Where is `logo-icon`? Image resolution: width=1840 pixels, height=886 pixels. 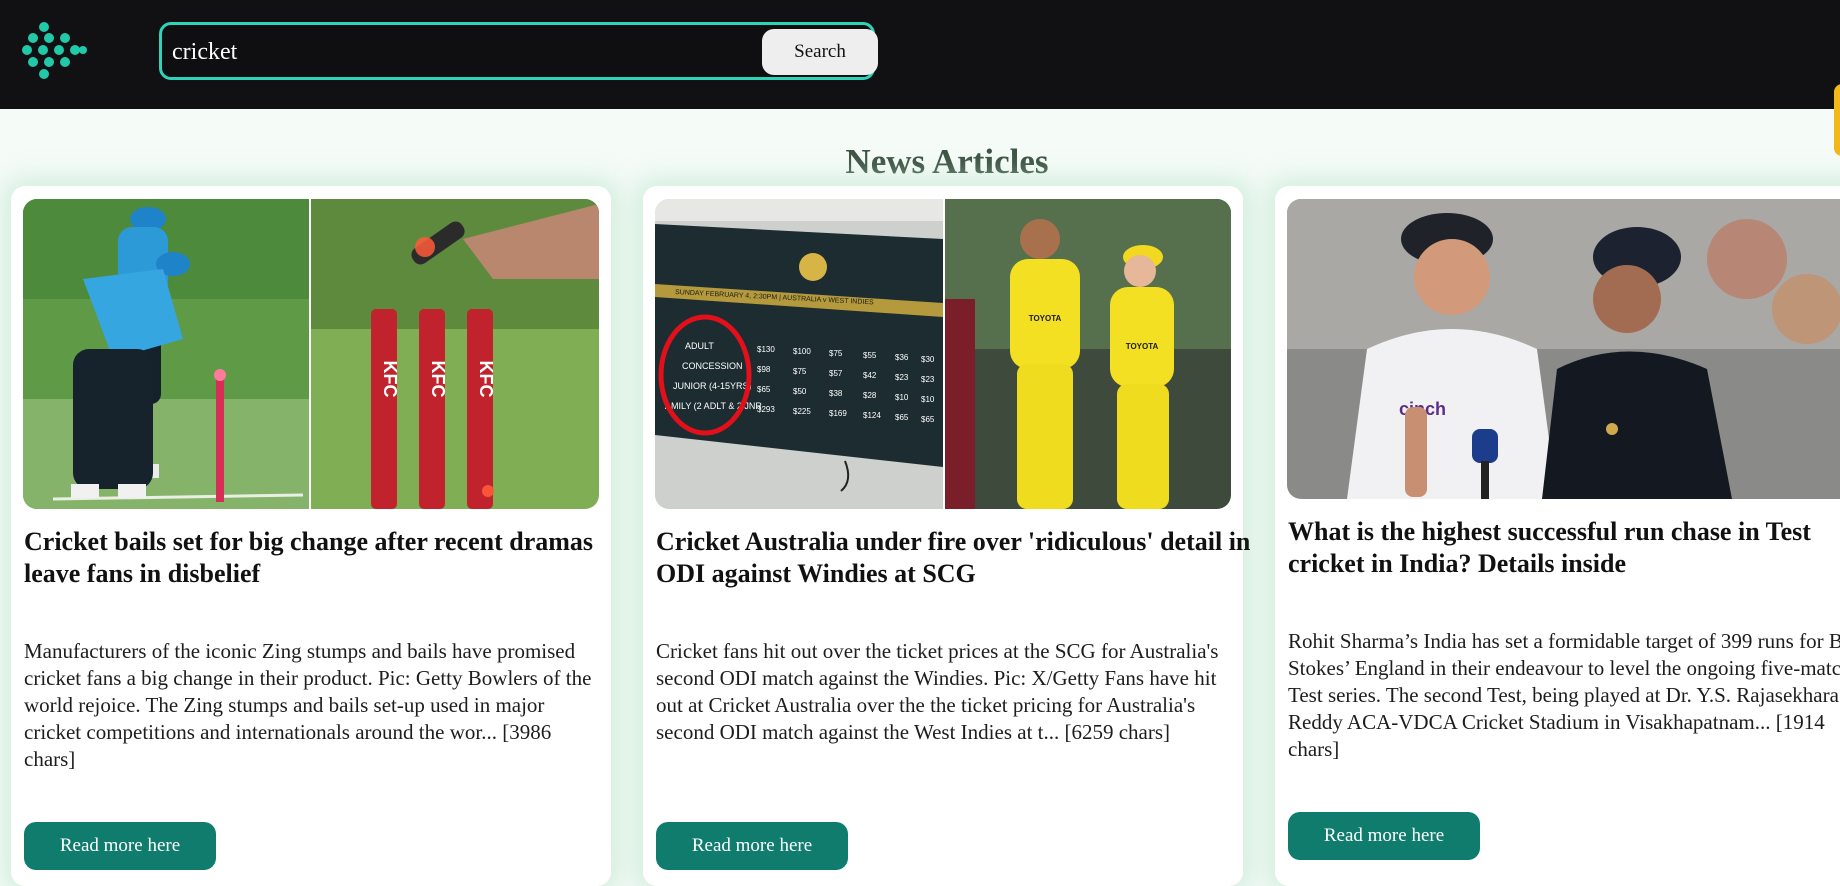
logo-icon is located at coordinates (55, 51).